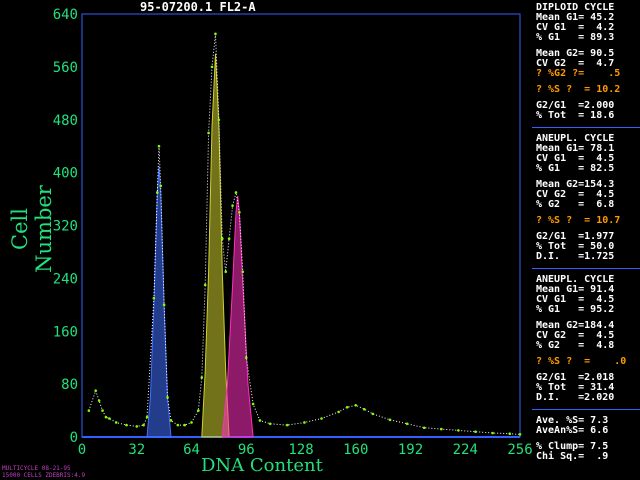 Image resolution: width=640 pixels, height=480 pixels. What do you see at coordinates (69, 385) in the screenshot?
I see `y-tick-label: 80` at bounding box center [69, 385].